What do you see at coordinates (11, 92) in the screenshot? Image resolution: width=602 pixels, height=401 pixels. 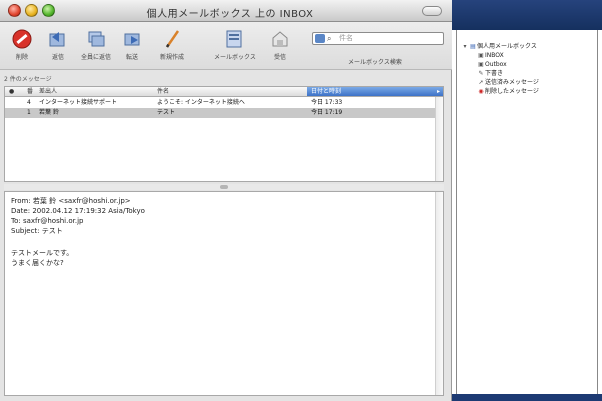 I see `column-unread: ●` at bounding box center [11, 92].